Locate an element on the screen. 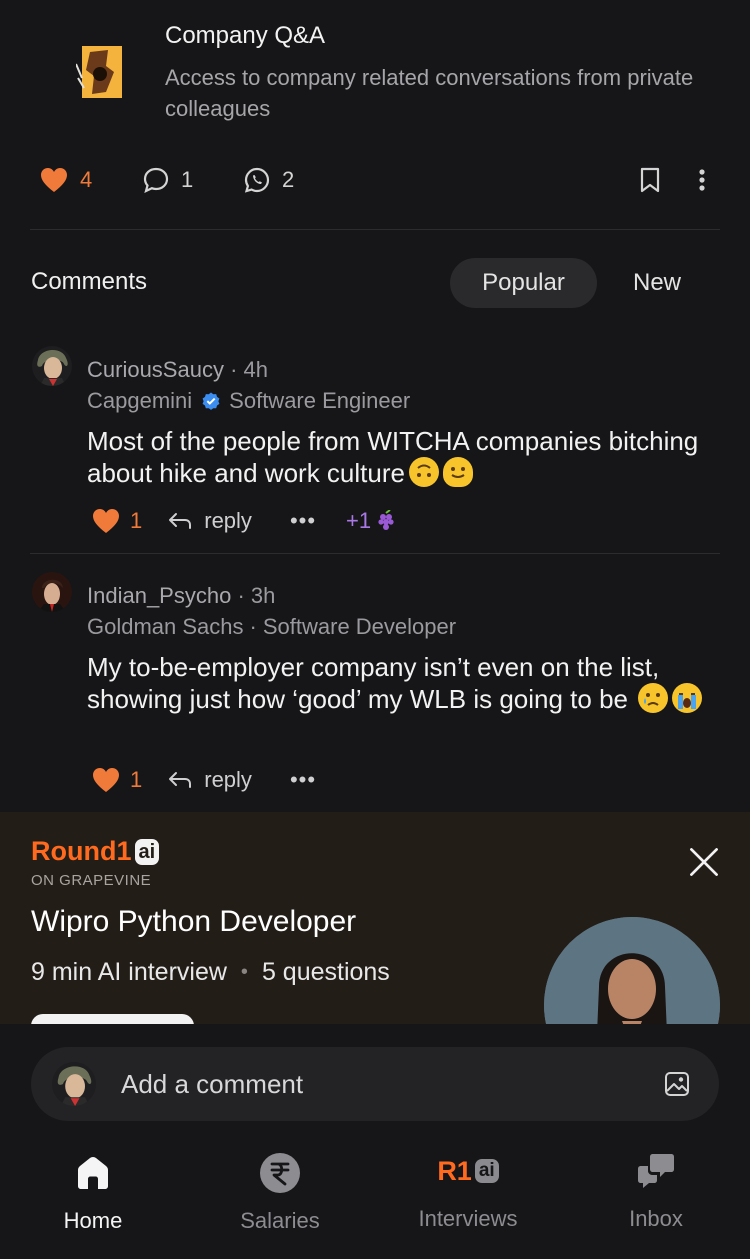  like-button: 4 is located at coordinates (66, 180).